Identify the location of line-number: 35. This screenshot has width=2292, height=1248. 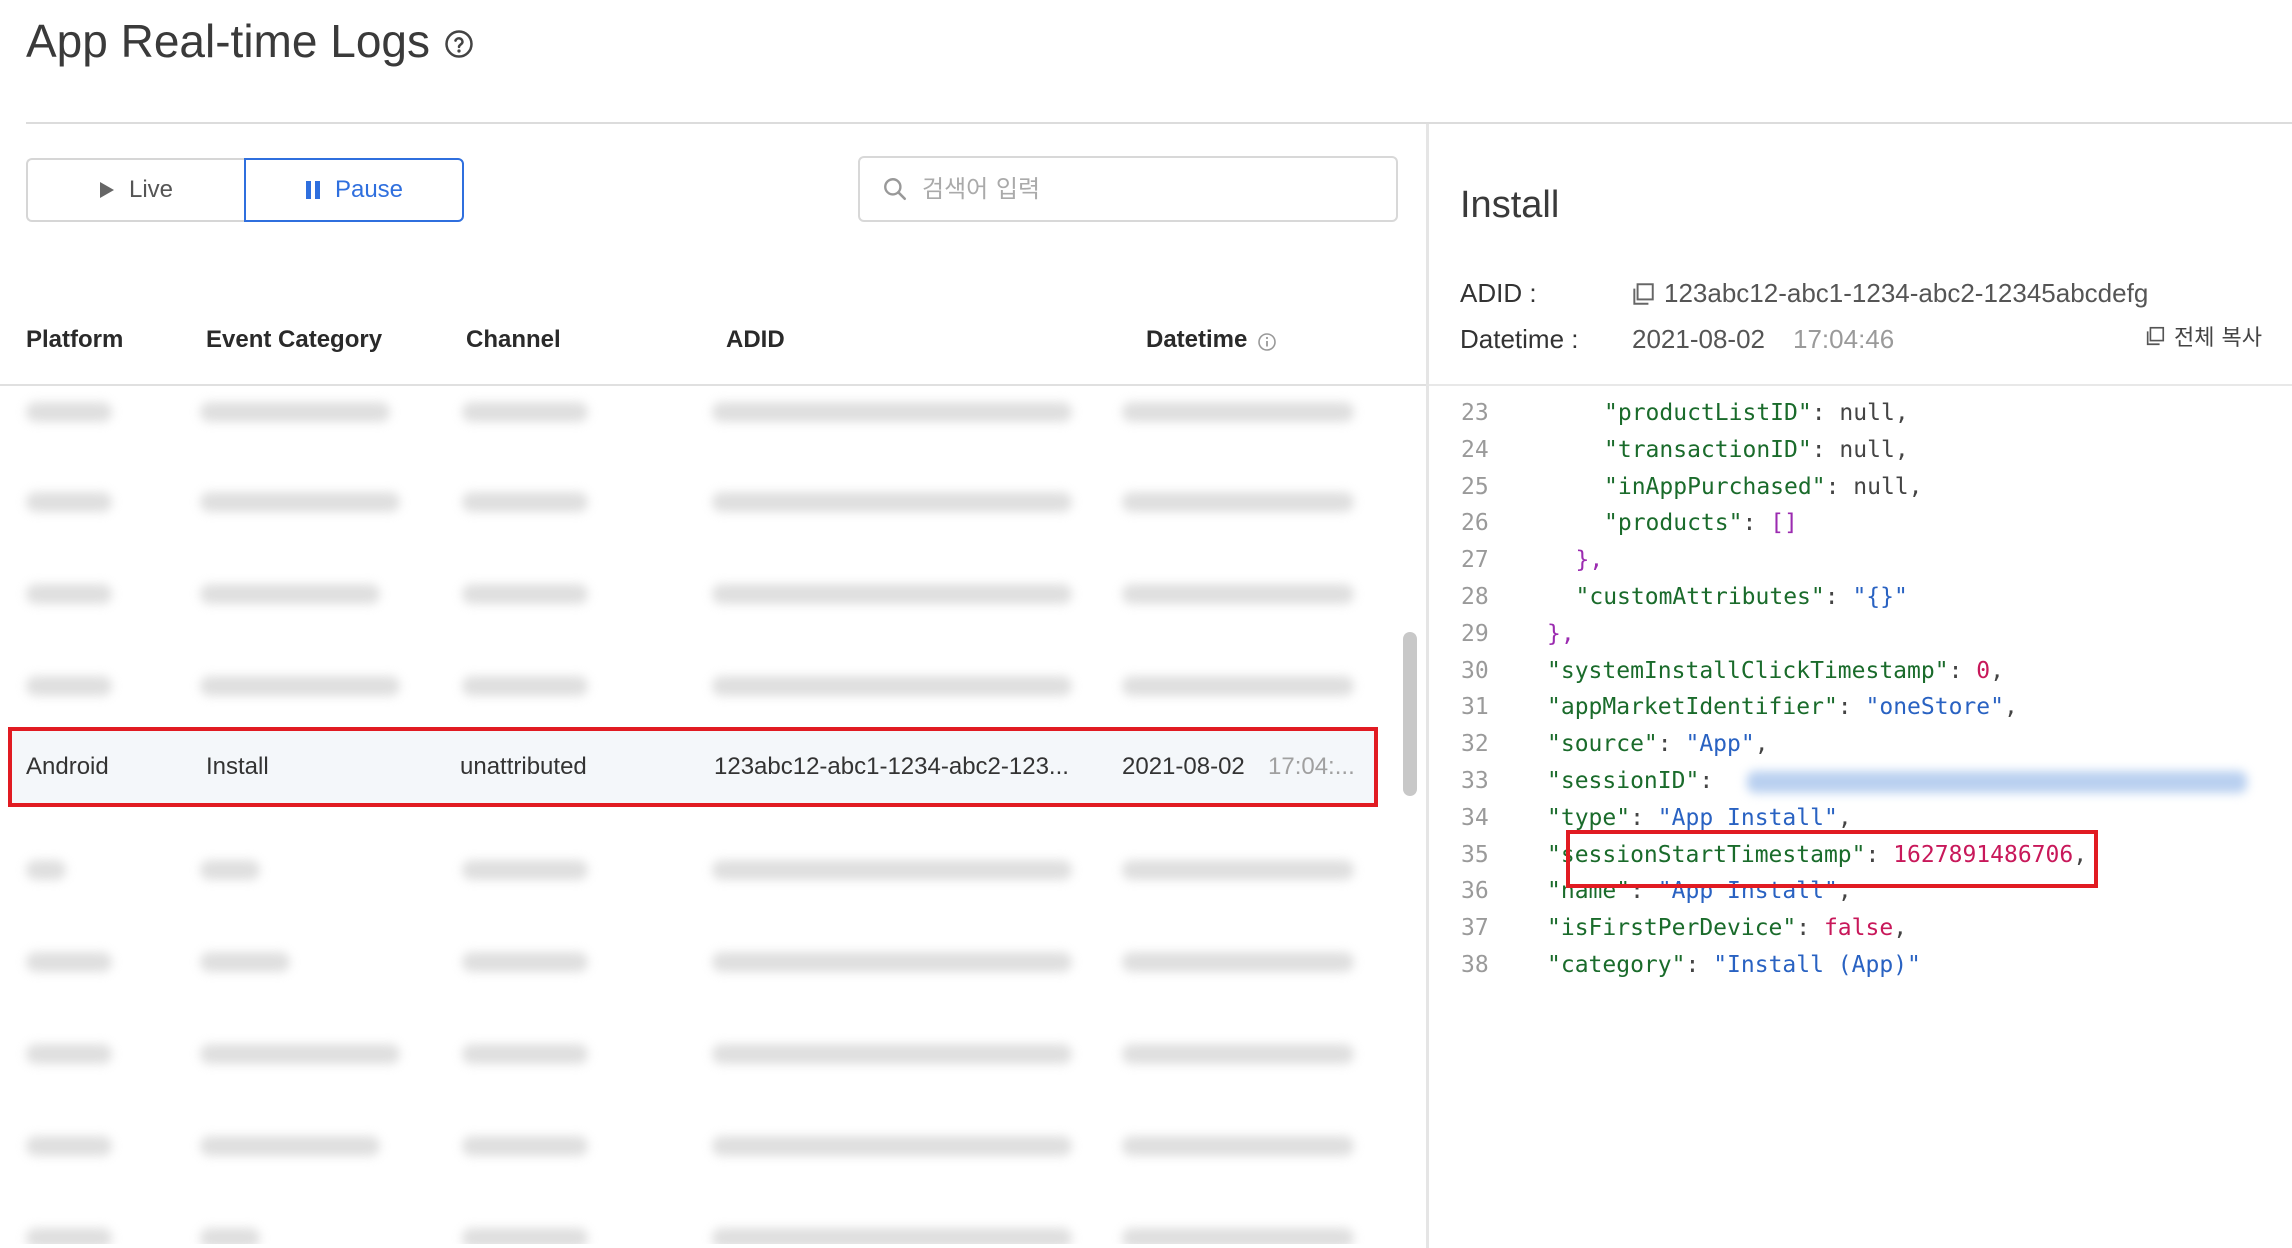
(1475, 854).